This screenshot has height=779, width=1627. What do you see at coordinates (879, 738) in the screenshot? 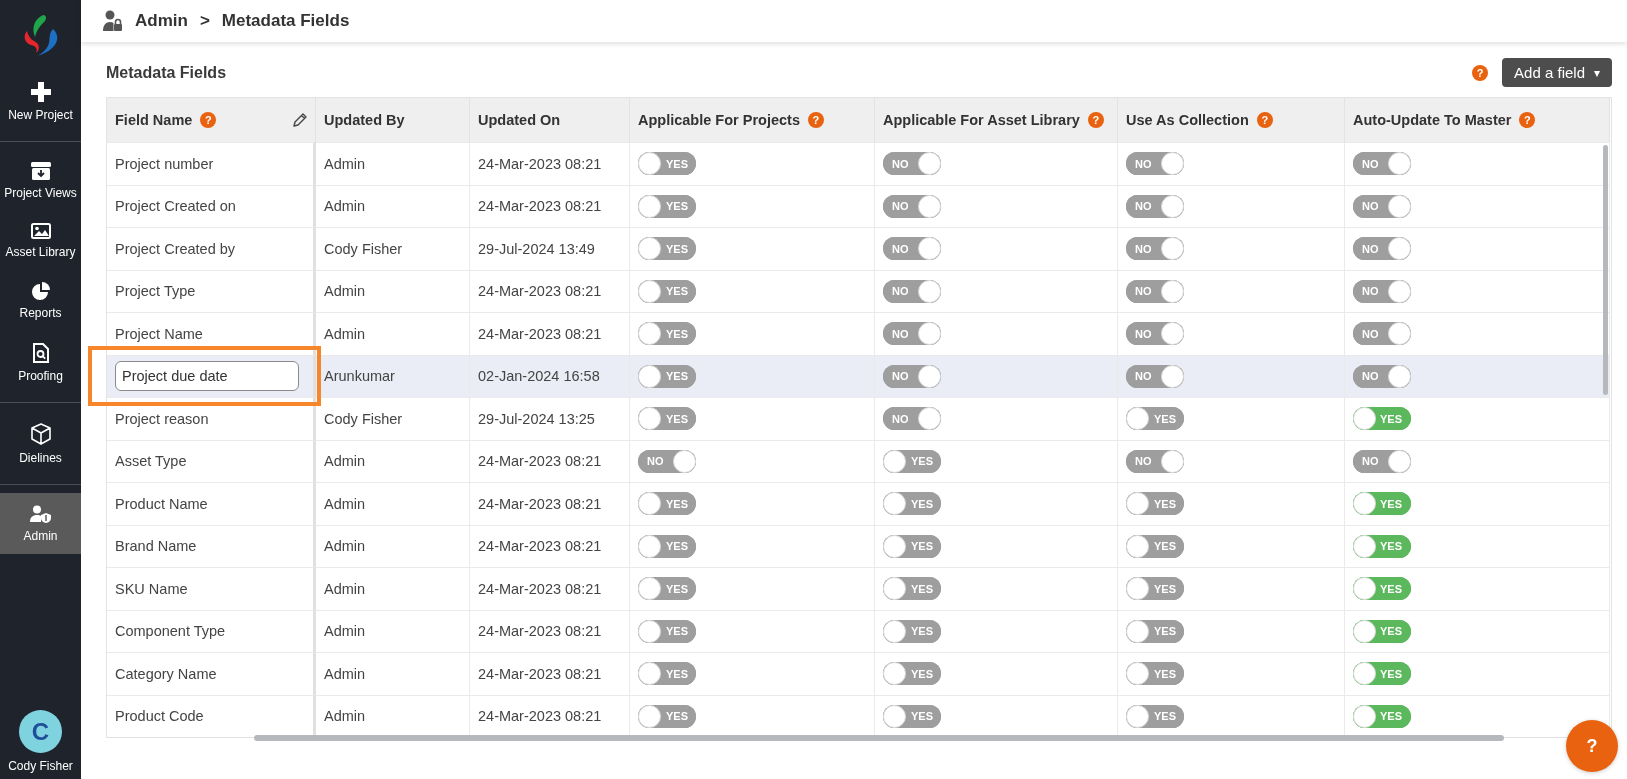
I see `horizontal-scrollbar` at bounding box center [879, 738].